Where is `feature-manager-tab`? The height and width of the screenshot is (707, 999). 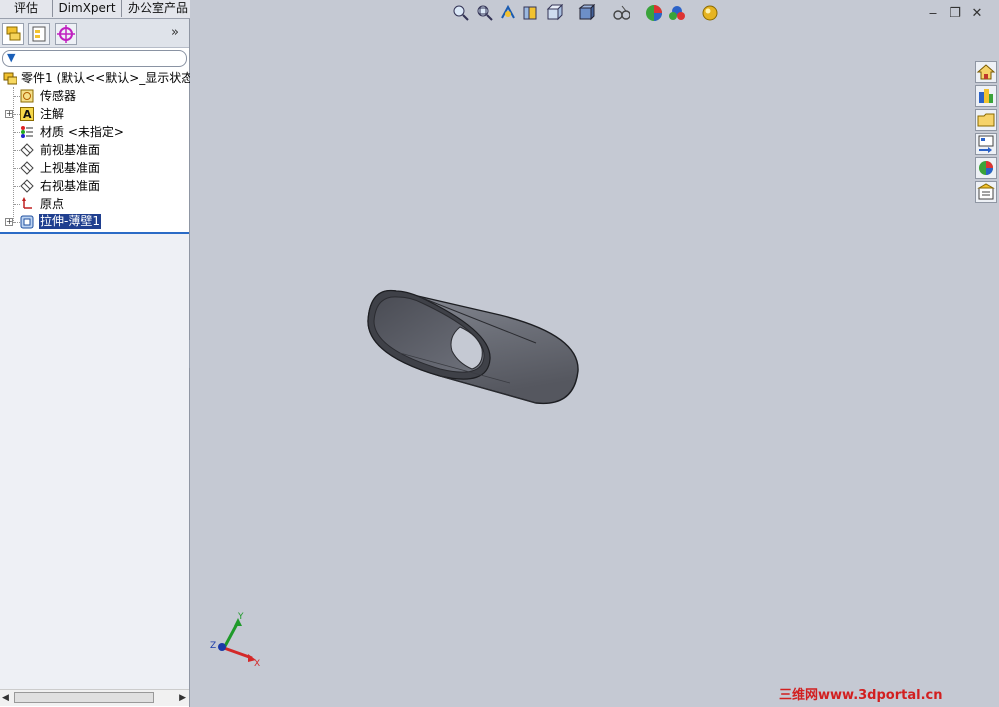 feature-manager-tab is located at coordinates (13, 34).